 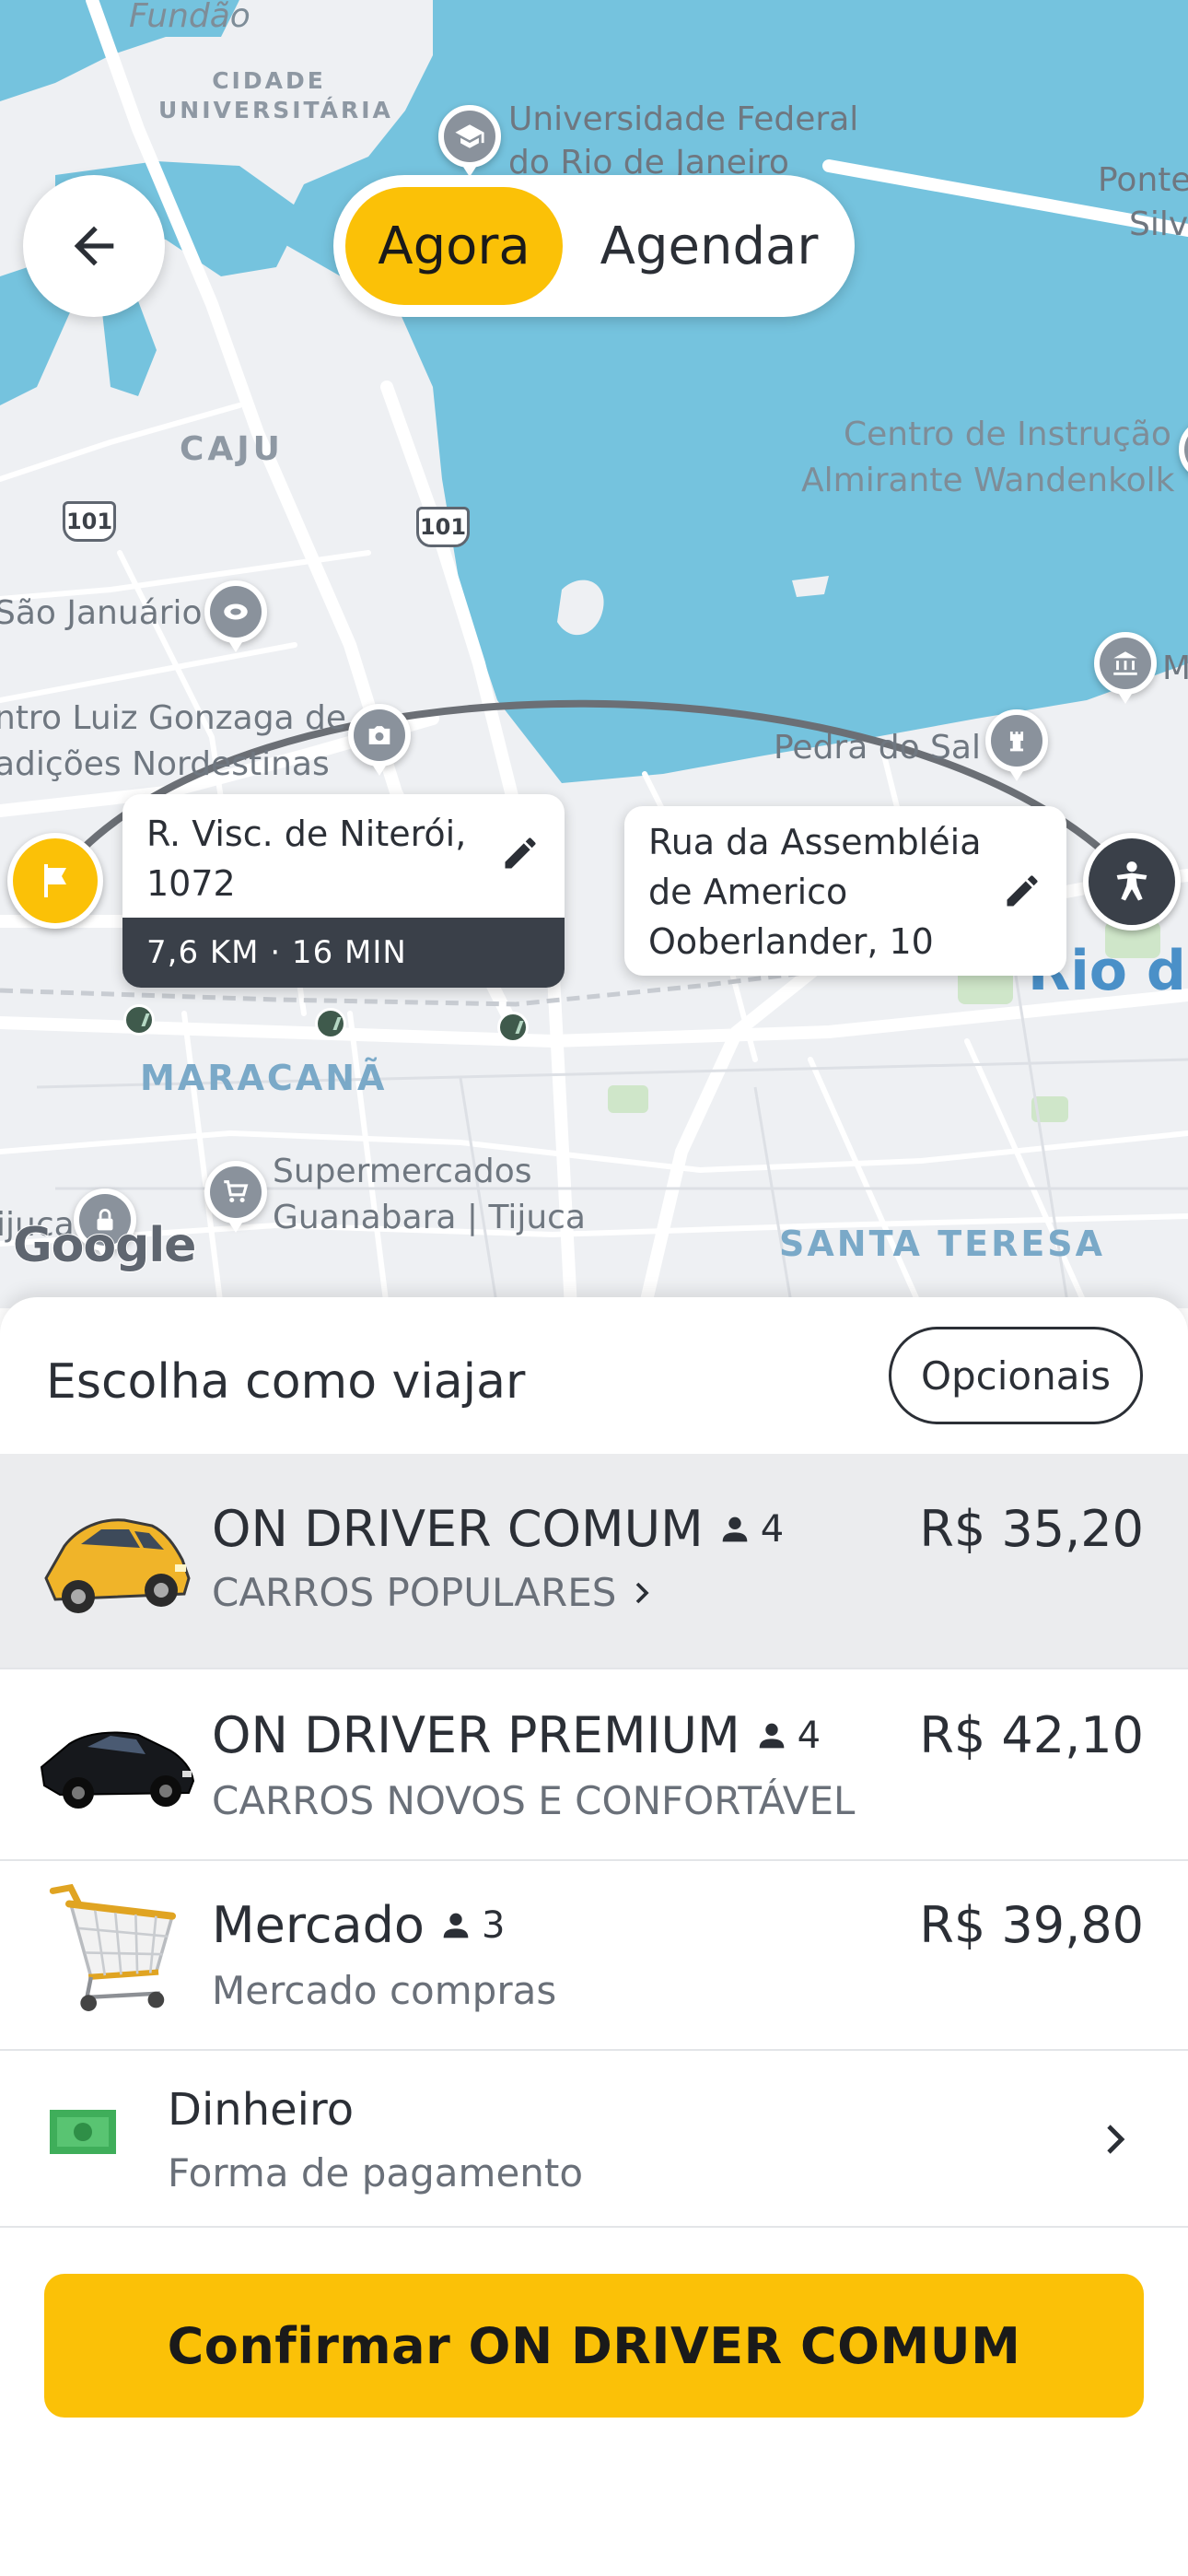 What do you see at coordinates (402, 1171) in the screenshot?
I see `map-label-supermercados-1: Supermercados` at bounding box center [402, 1171].